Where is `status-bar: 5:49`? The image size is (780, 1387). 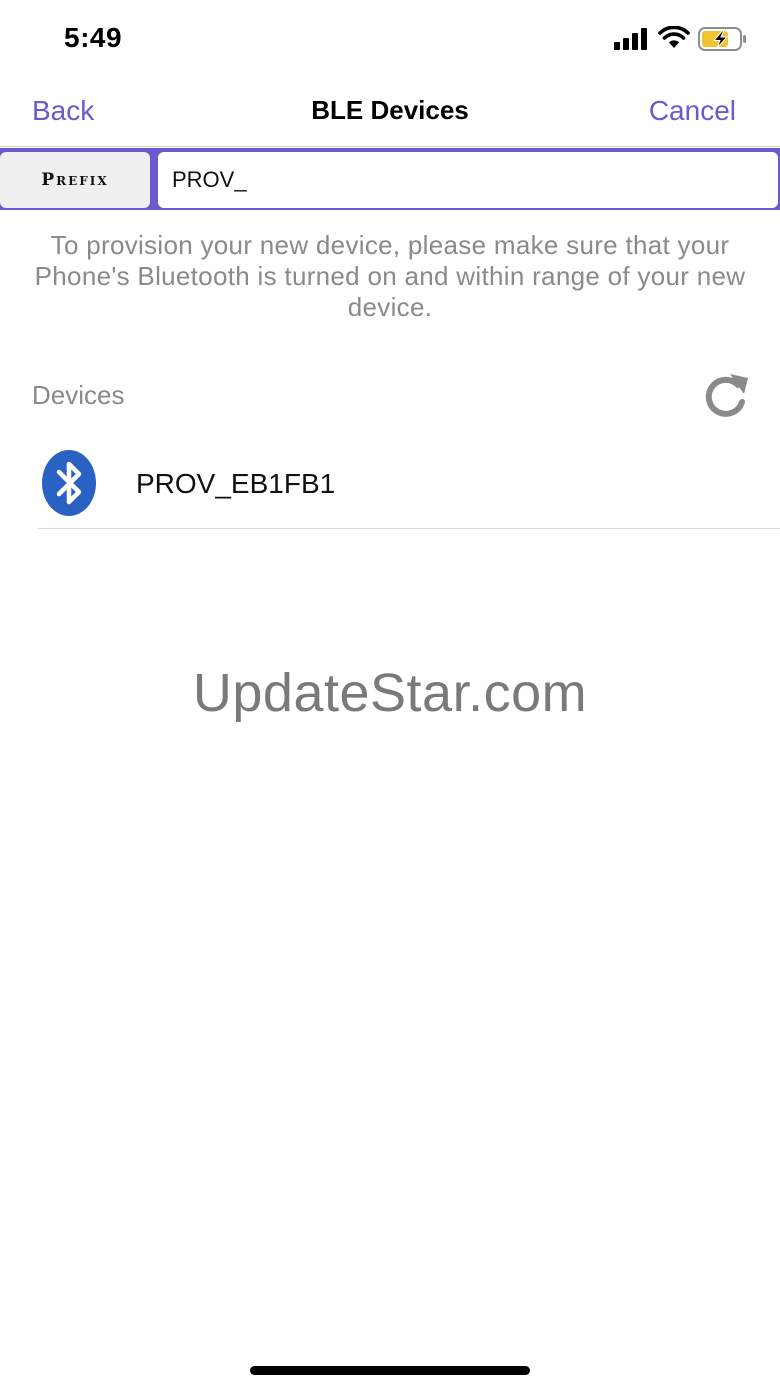 status-bar: 5:49 is located at coordinates (390, 40).